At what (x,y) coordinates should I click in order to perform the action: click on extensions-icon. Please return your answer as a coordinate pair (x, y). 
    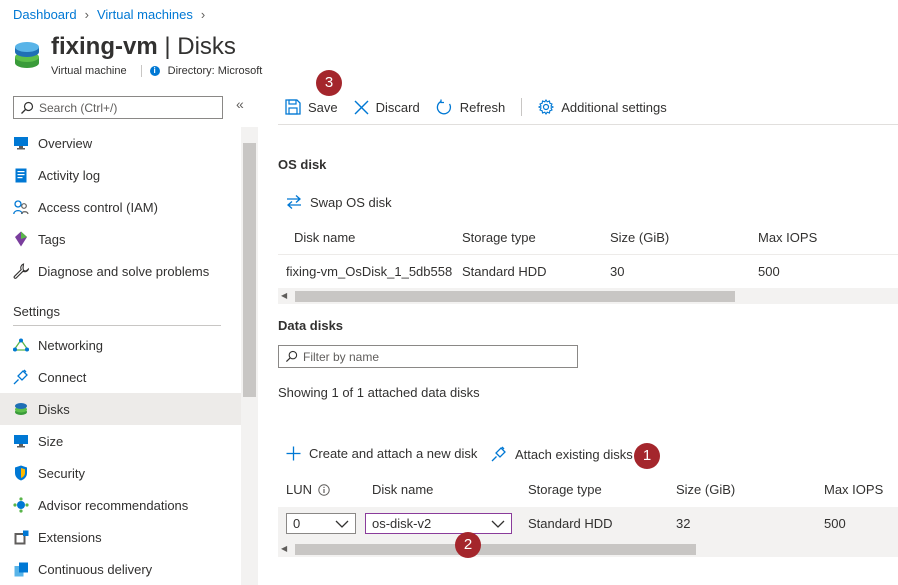
    Looking at the image, I should click on (21, 537).